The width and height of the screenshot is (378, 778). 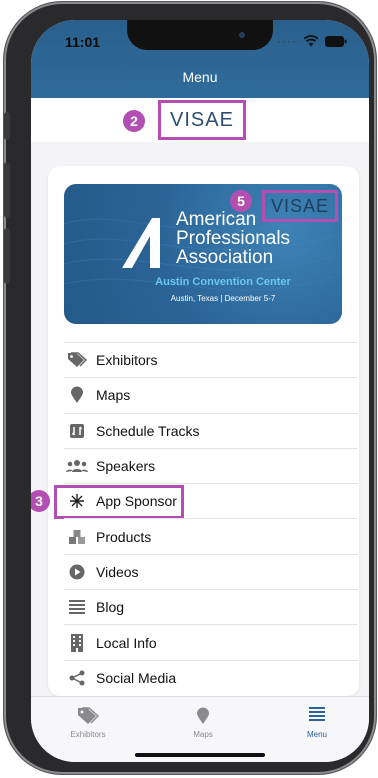 What do you see at coordinates (241, 201) in the screenshot?
I see `annotation-badge-5: 5` at bounding box center [241, 201].